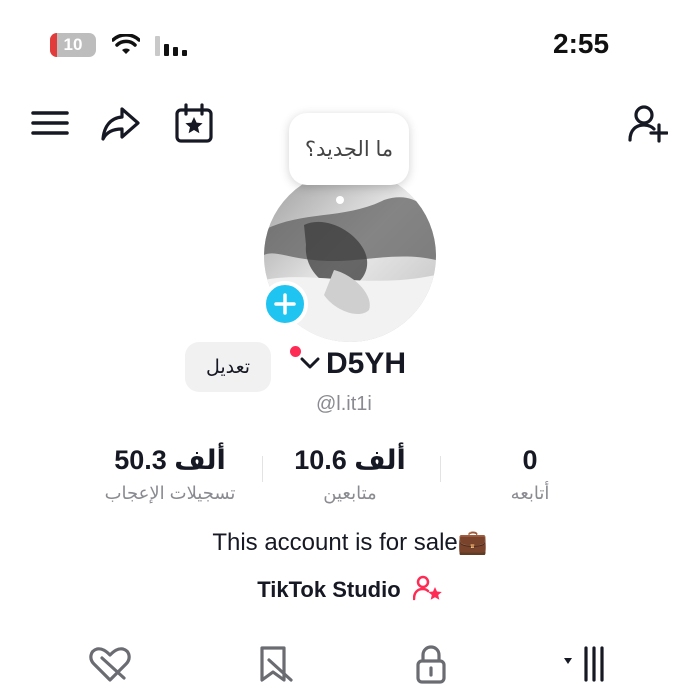 This screenshot has width=700, height=694. I want to click on tiktok-studio-link: TikTok Studio, so click(350, 589).